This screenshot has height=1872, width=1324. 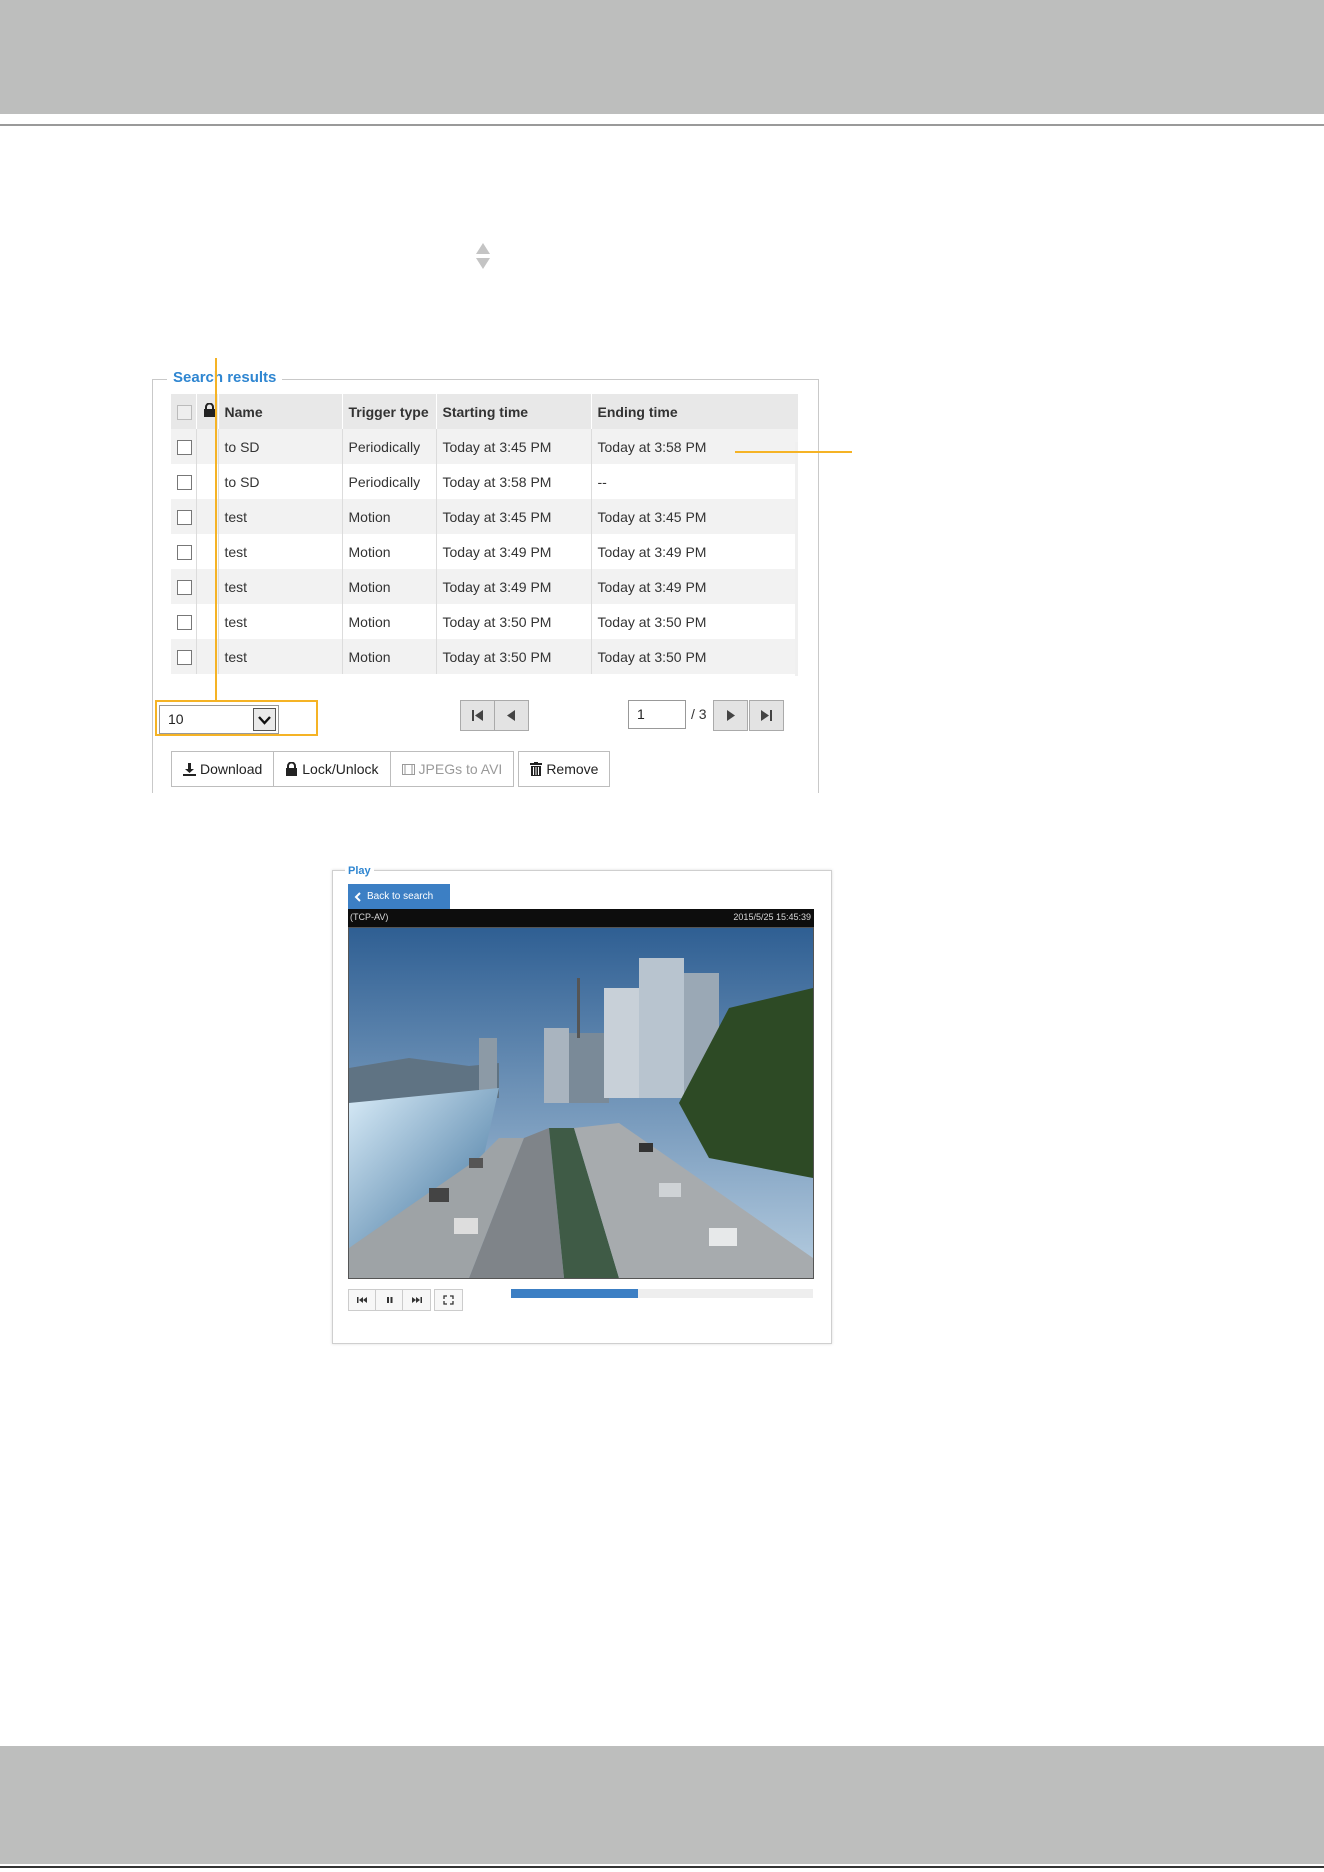 What do you see at coordinates (389, 411) in the screenshot?
I see `column-header-trigger-type: Trigger type` at bounding box center [389, 411].